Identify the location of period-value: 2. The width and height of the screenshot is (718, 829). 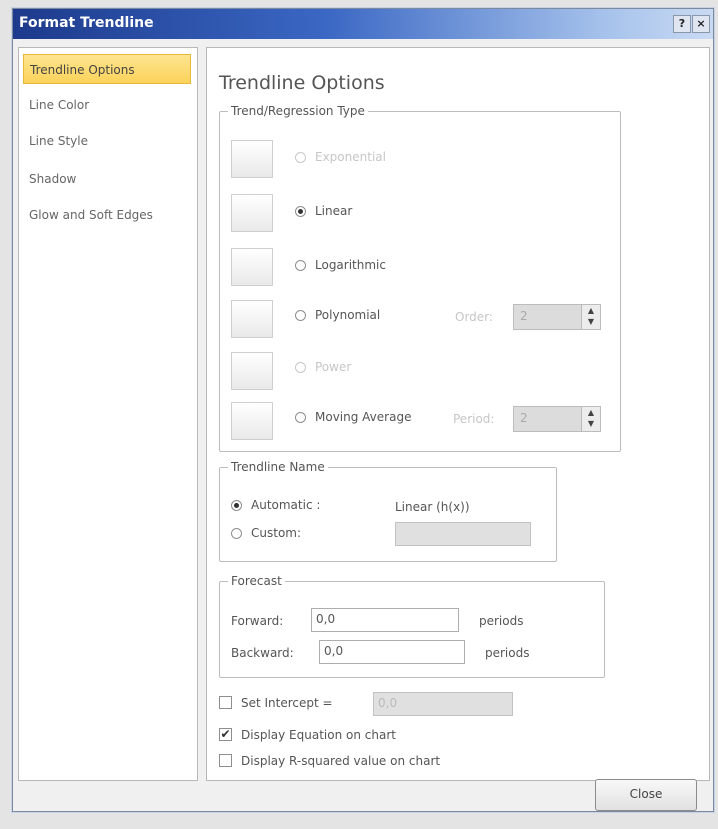
(524, 418).